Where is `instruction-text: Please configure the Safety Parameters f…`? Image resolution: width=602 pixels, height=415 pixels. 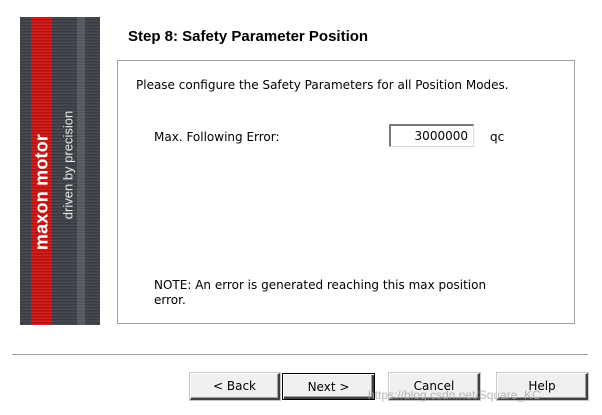 instruction-text: Please configure the Safety Parameters f… is located at coordinates (322, 85).